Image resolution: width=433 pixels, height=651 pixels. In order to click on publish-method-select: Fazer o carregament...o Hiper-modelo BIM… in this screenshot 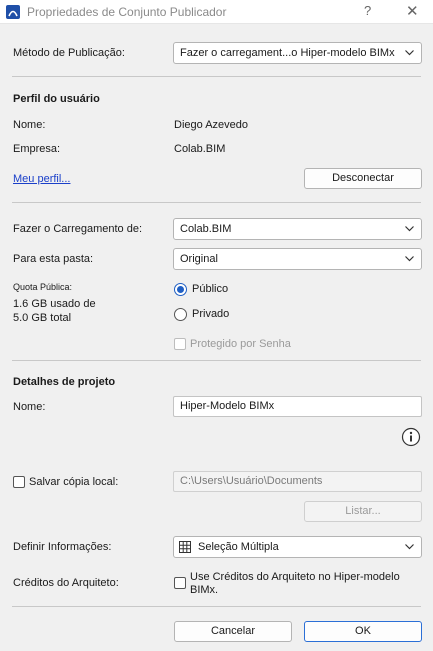, I will do `click(297, 53)`.